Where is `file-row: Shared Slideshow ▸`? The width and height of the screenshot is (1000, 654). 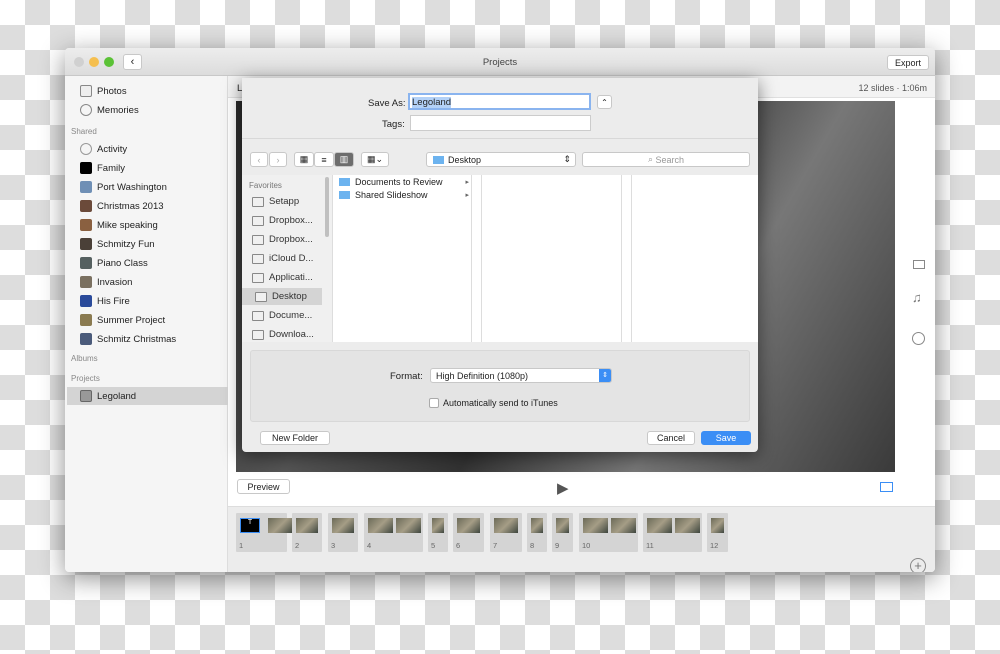
file-row: Shared Slideshow ▸ is located at coordinates (404, 195).